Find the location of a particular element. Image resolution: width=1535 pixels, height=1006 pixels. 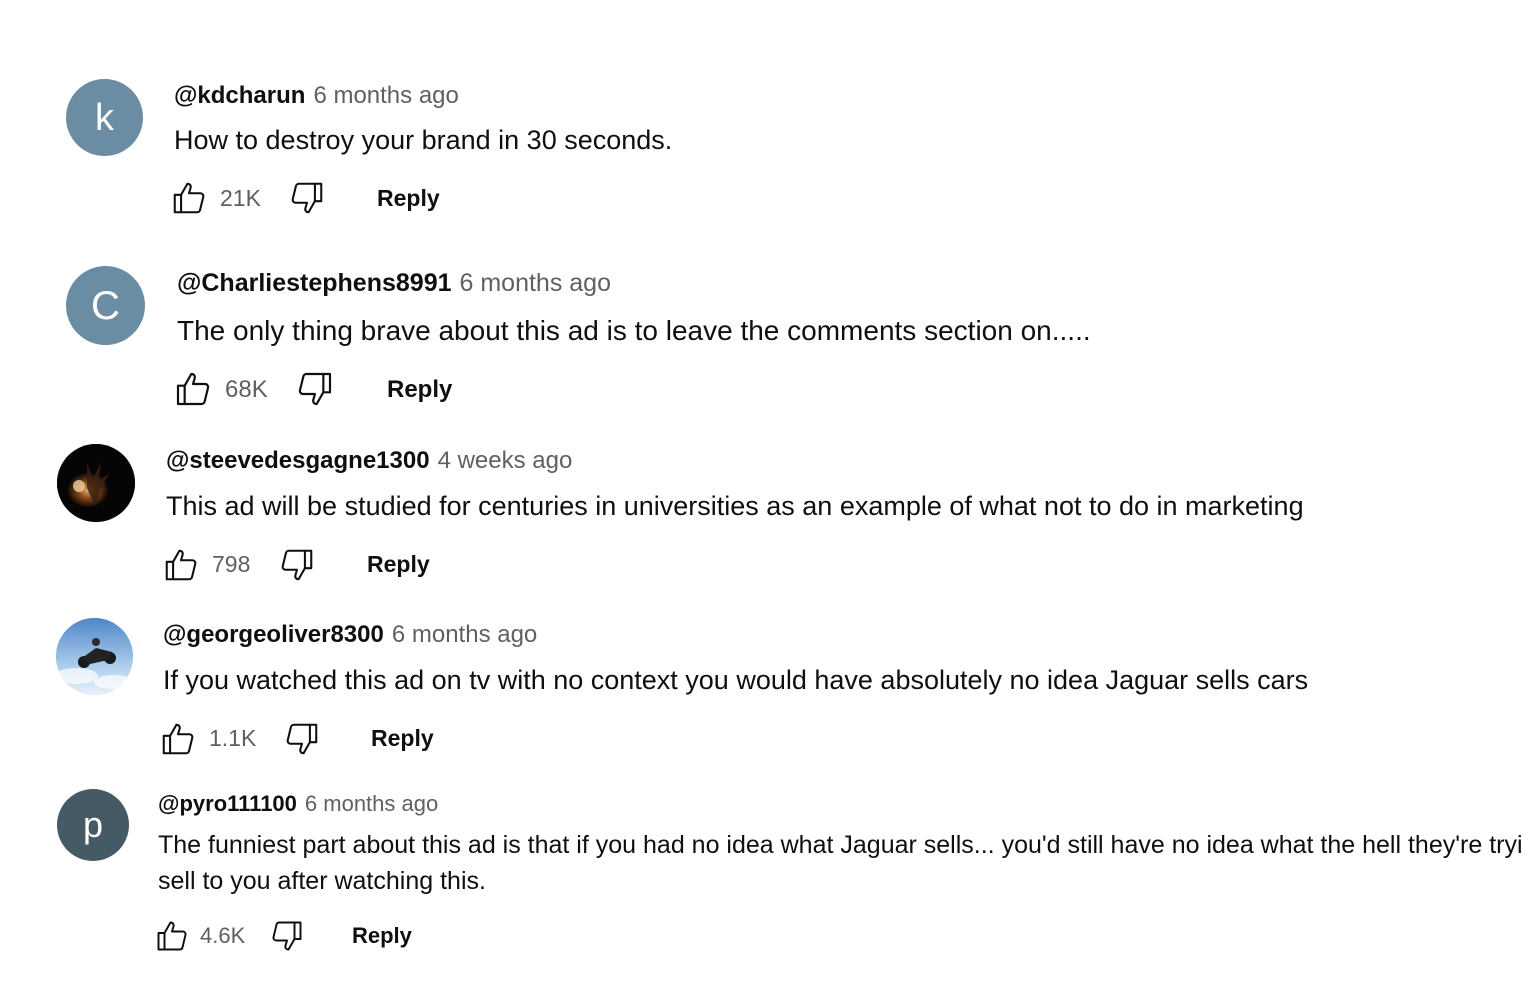

comment-actions: 68K Reply is located at coordinates (323, 389).